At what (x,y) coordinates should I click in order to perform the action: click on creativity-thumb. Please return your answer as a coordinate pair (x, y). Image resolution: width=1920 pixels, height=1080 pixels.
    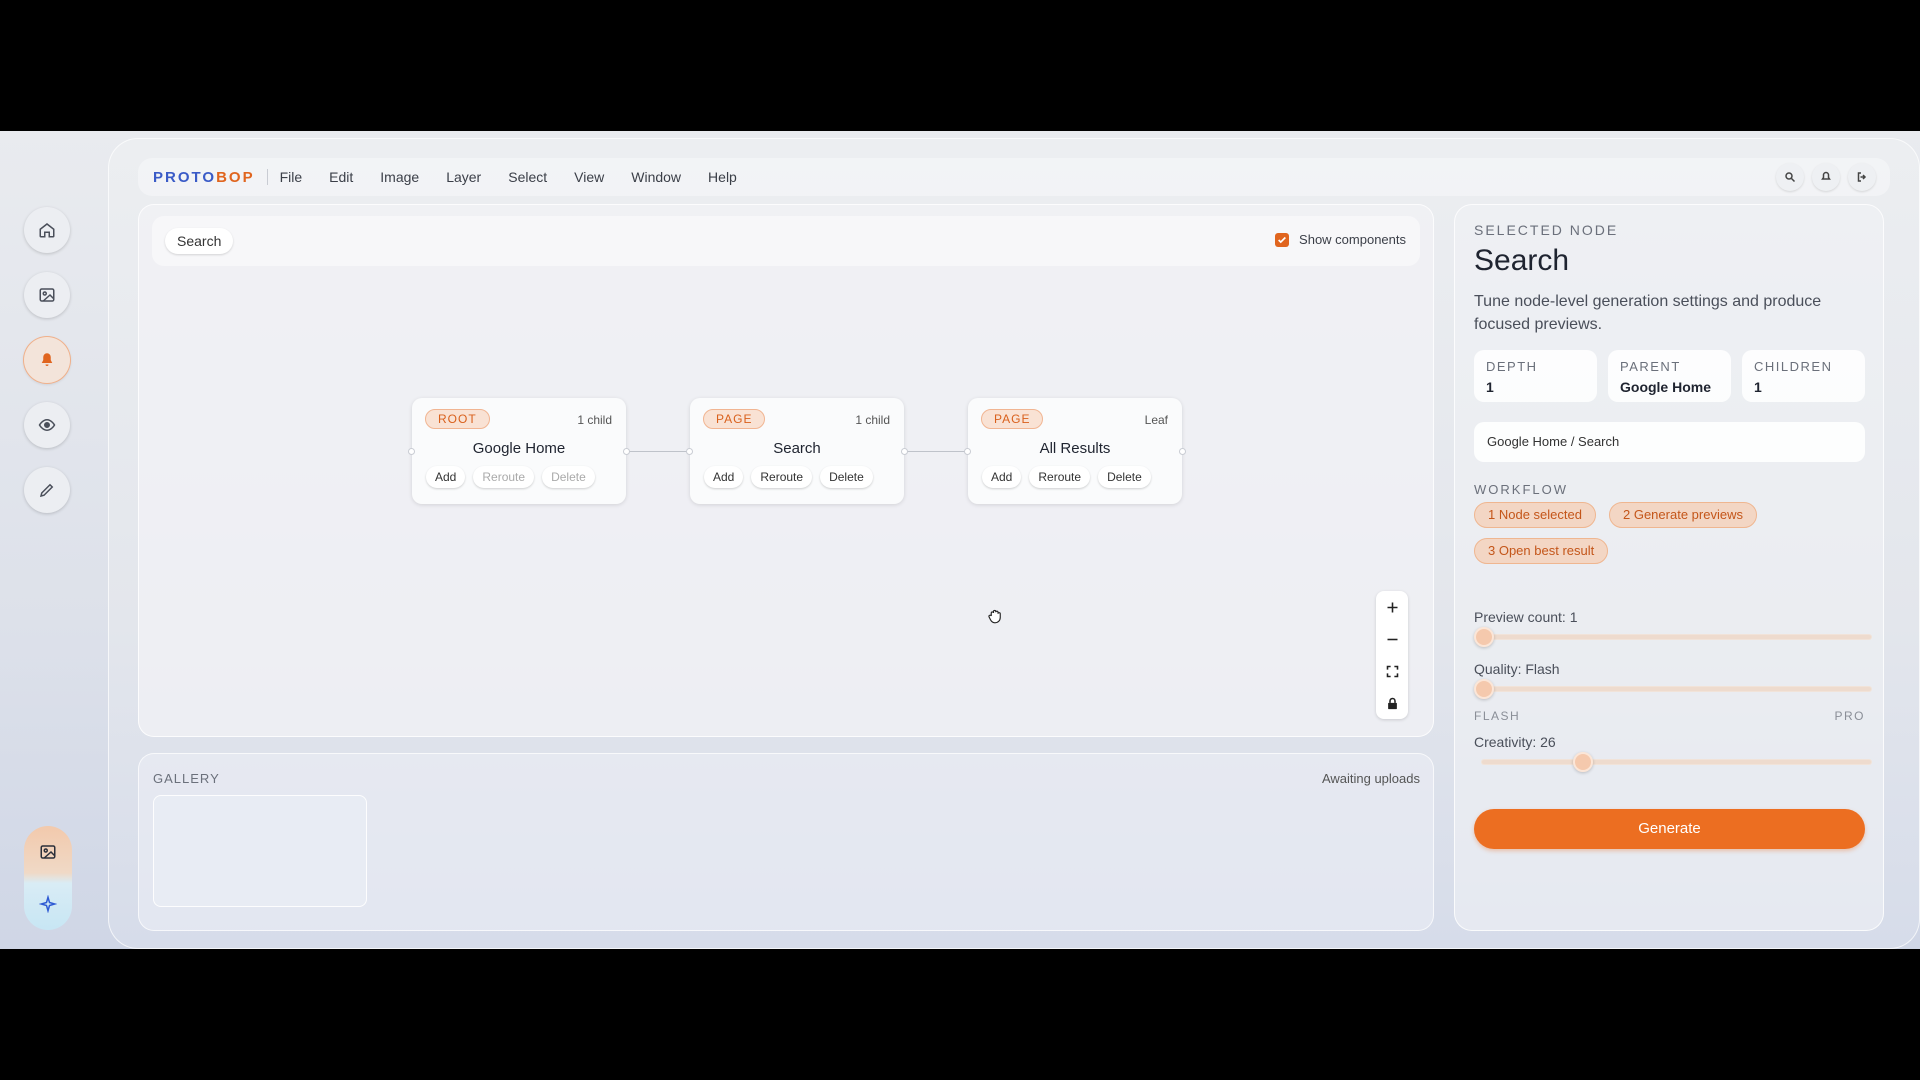
    Looking at the image, I should click on (1583, 762).